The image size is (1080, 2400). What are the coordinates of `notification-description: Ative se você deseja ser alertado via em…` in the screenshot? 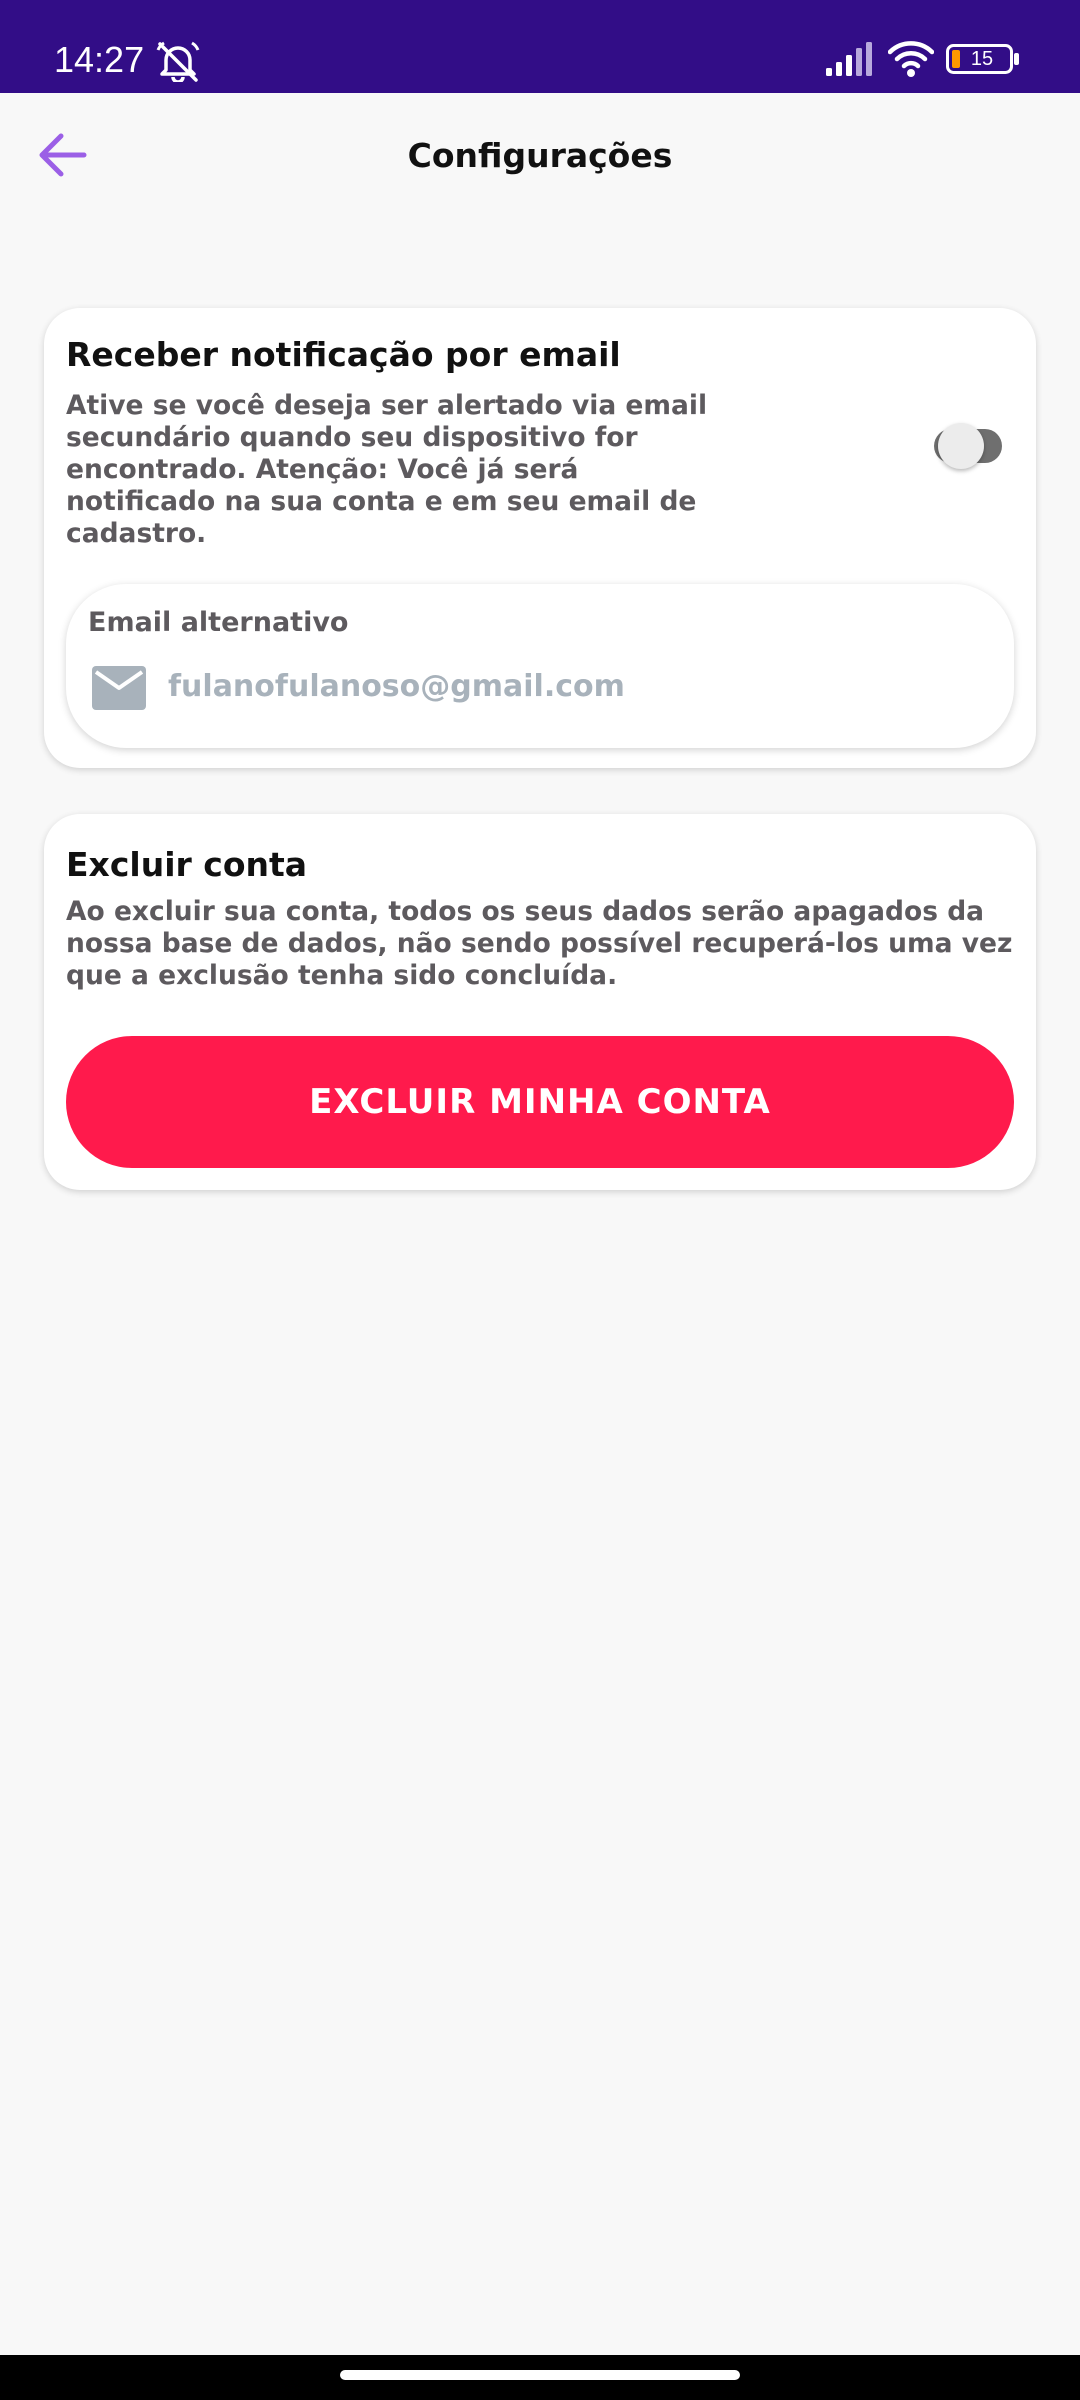 It's located at (387, 469).